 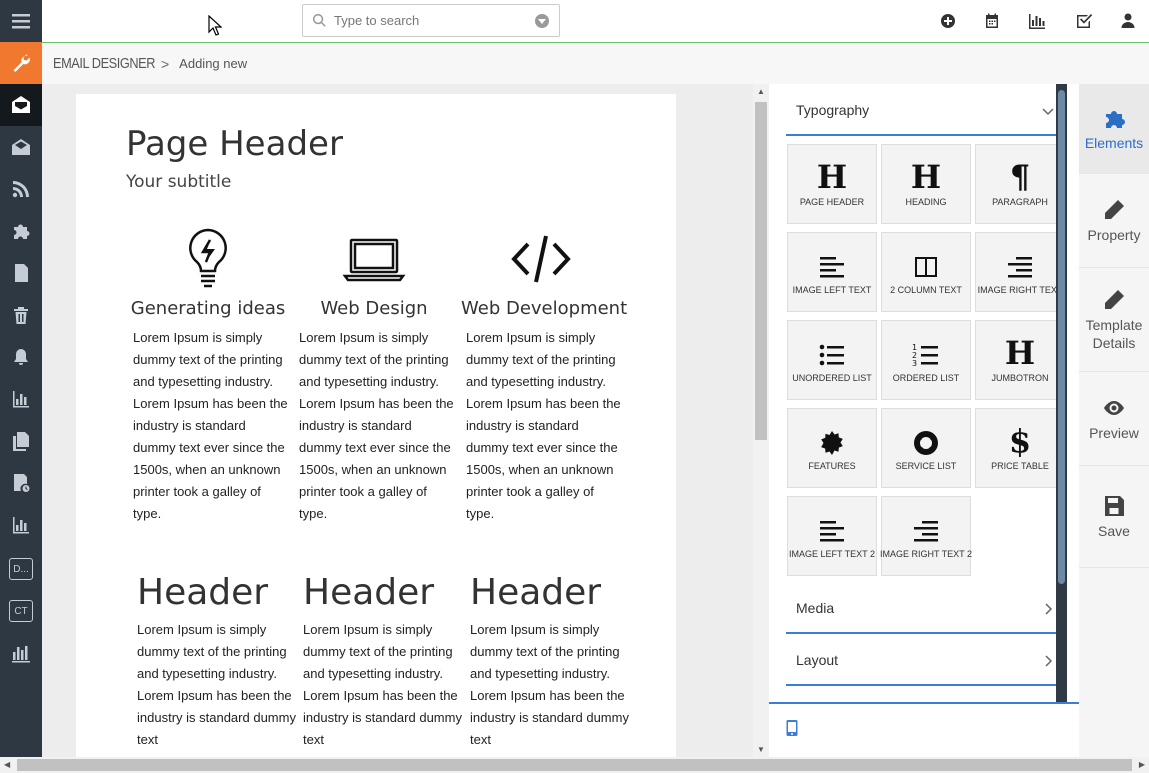 I want to click on tile-image-right-text-2: IMAGE RIGHT TEXT 2, so click(x=926, y=536).